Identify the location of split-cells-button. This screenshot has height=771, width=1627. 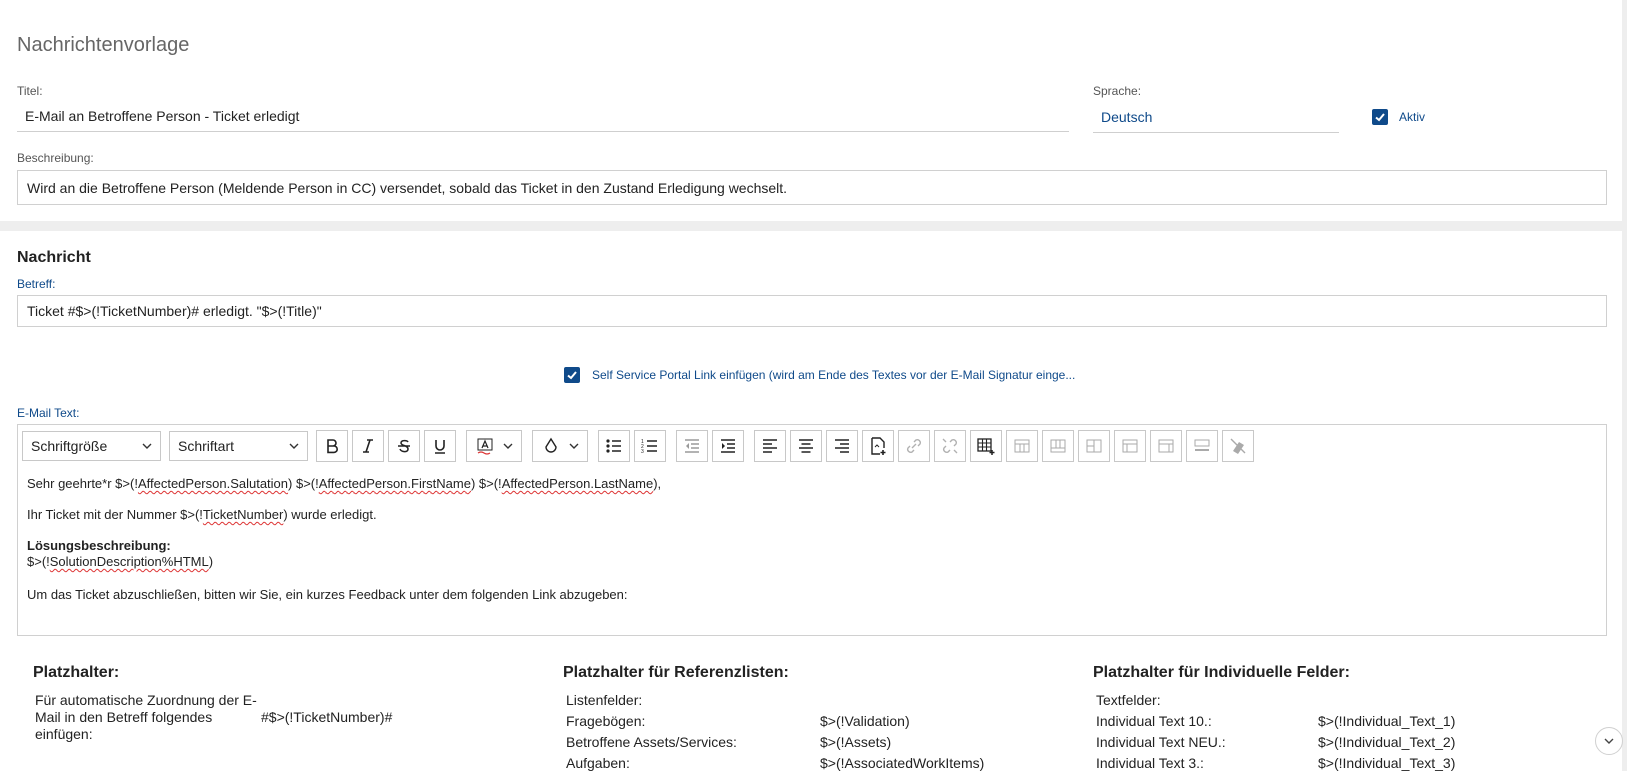
(1166, 446).